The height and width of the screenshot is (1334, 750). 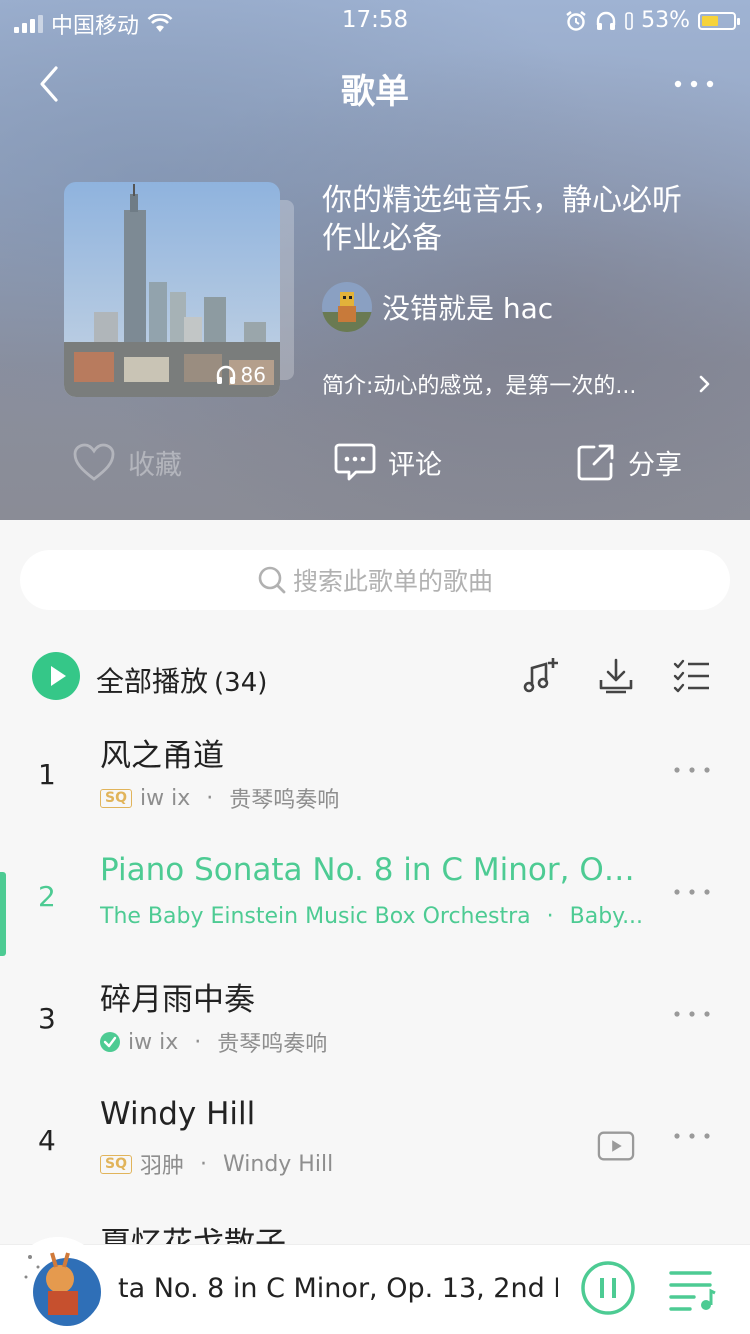 What do you see at coordinates (375, 781) in the screenshot?
I see `song-row: 1 风之甬道 SQ iw ix · 贵琴鸣奏响` at bounding box center [375, 781].